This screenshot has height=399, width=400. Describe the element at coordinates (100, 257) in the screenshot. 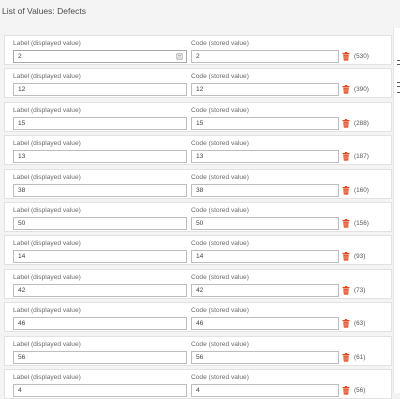

I see `label-input: 14` at that location.